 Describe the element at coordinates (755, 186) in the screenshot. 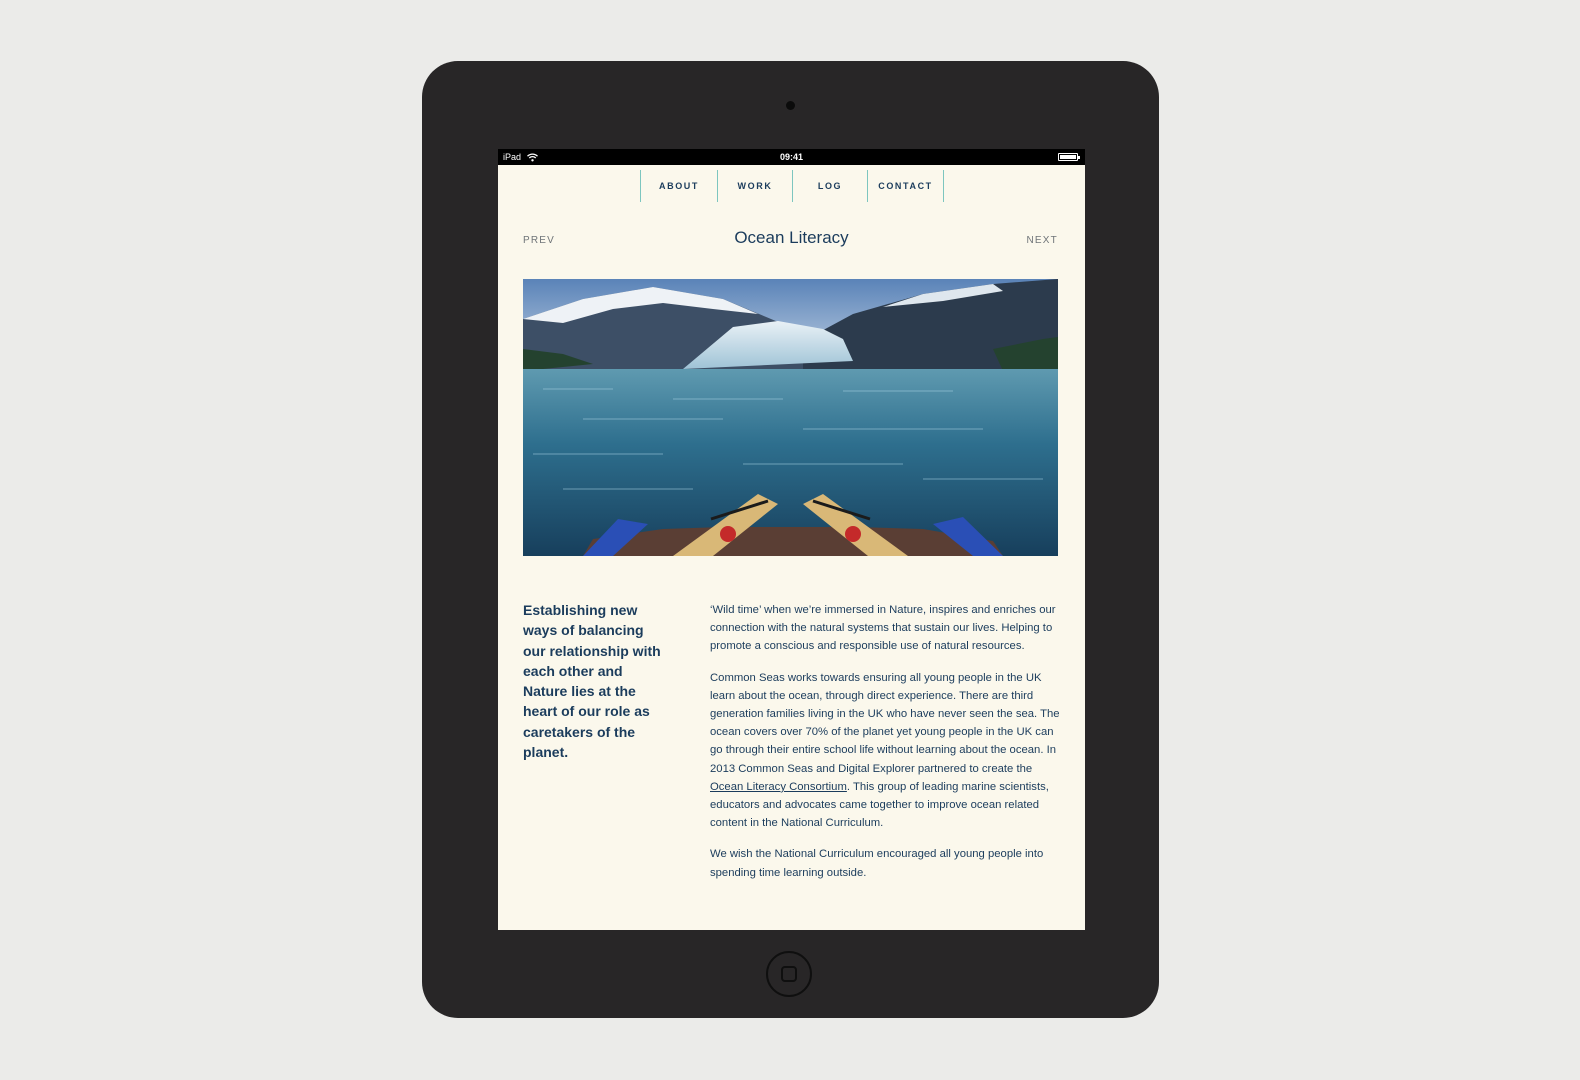

I see `nav-item-work: WORK` at that location.